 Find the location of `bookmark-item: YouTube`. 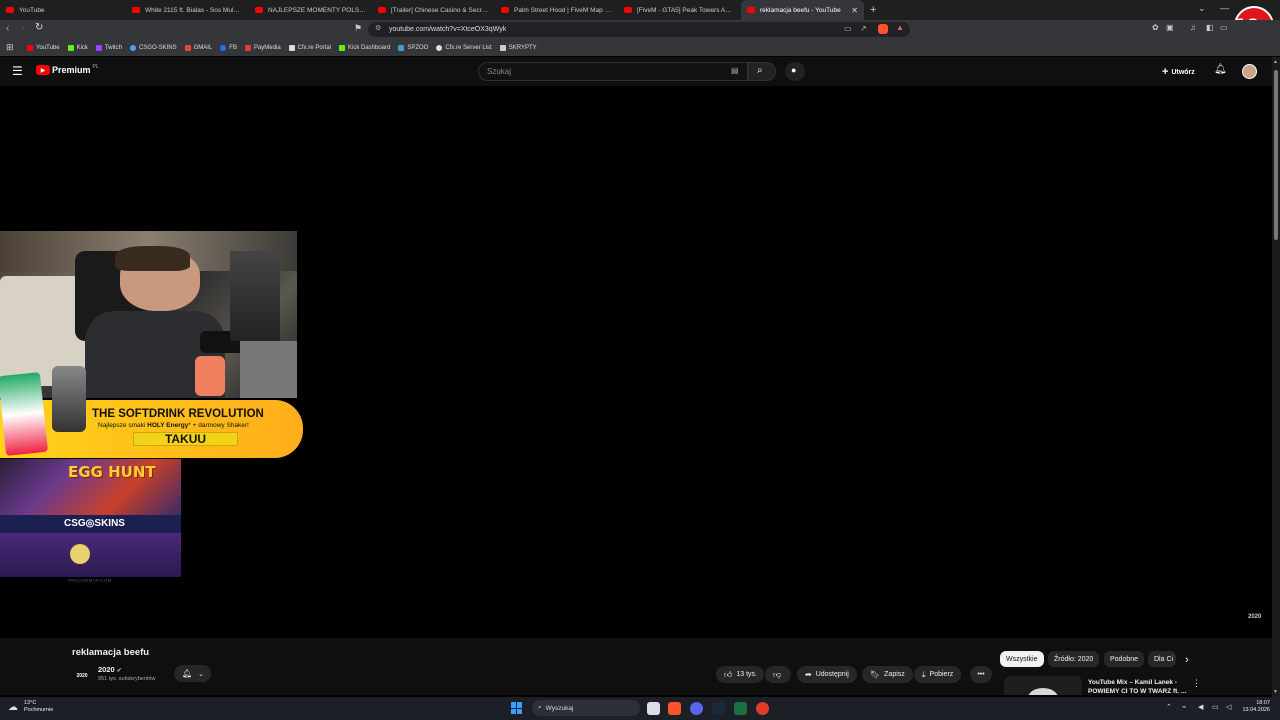

bookmark-item: YouTube is located at coordinates (43, 47).